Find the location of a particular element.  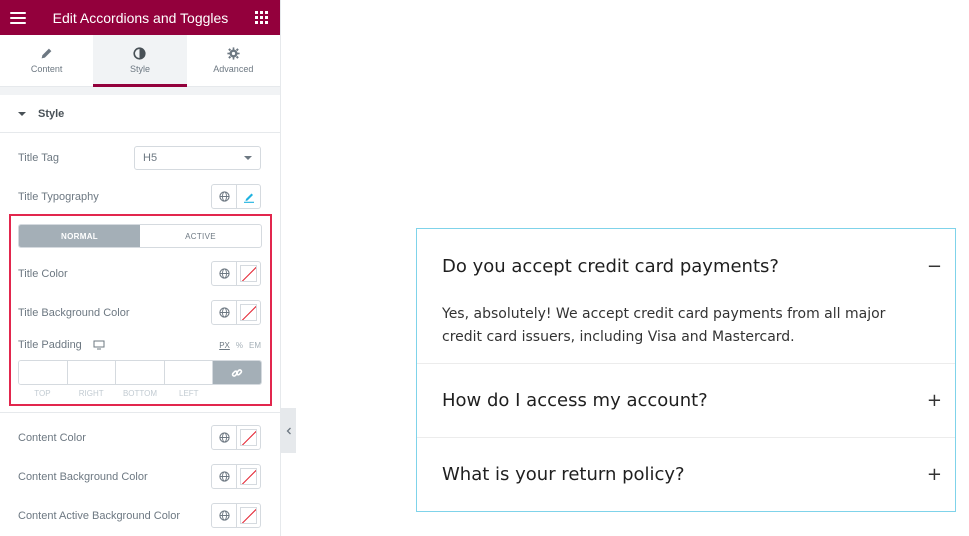

content-color-picker is located at coordinates (248, 437).